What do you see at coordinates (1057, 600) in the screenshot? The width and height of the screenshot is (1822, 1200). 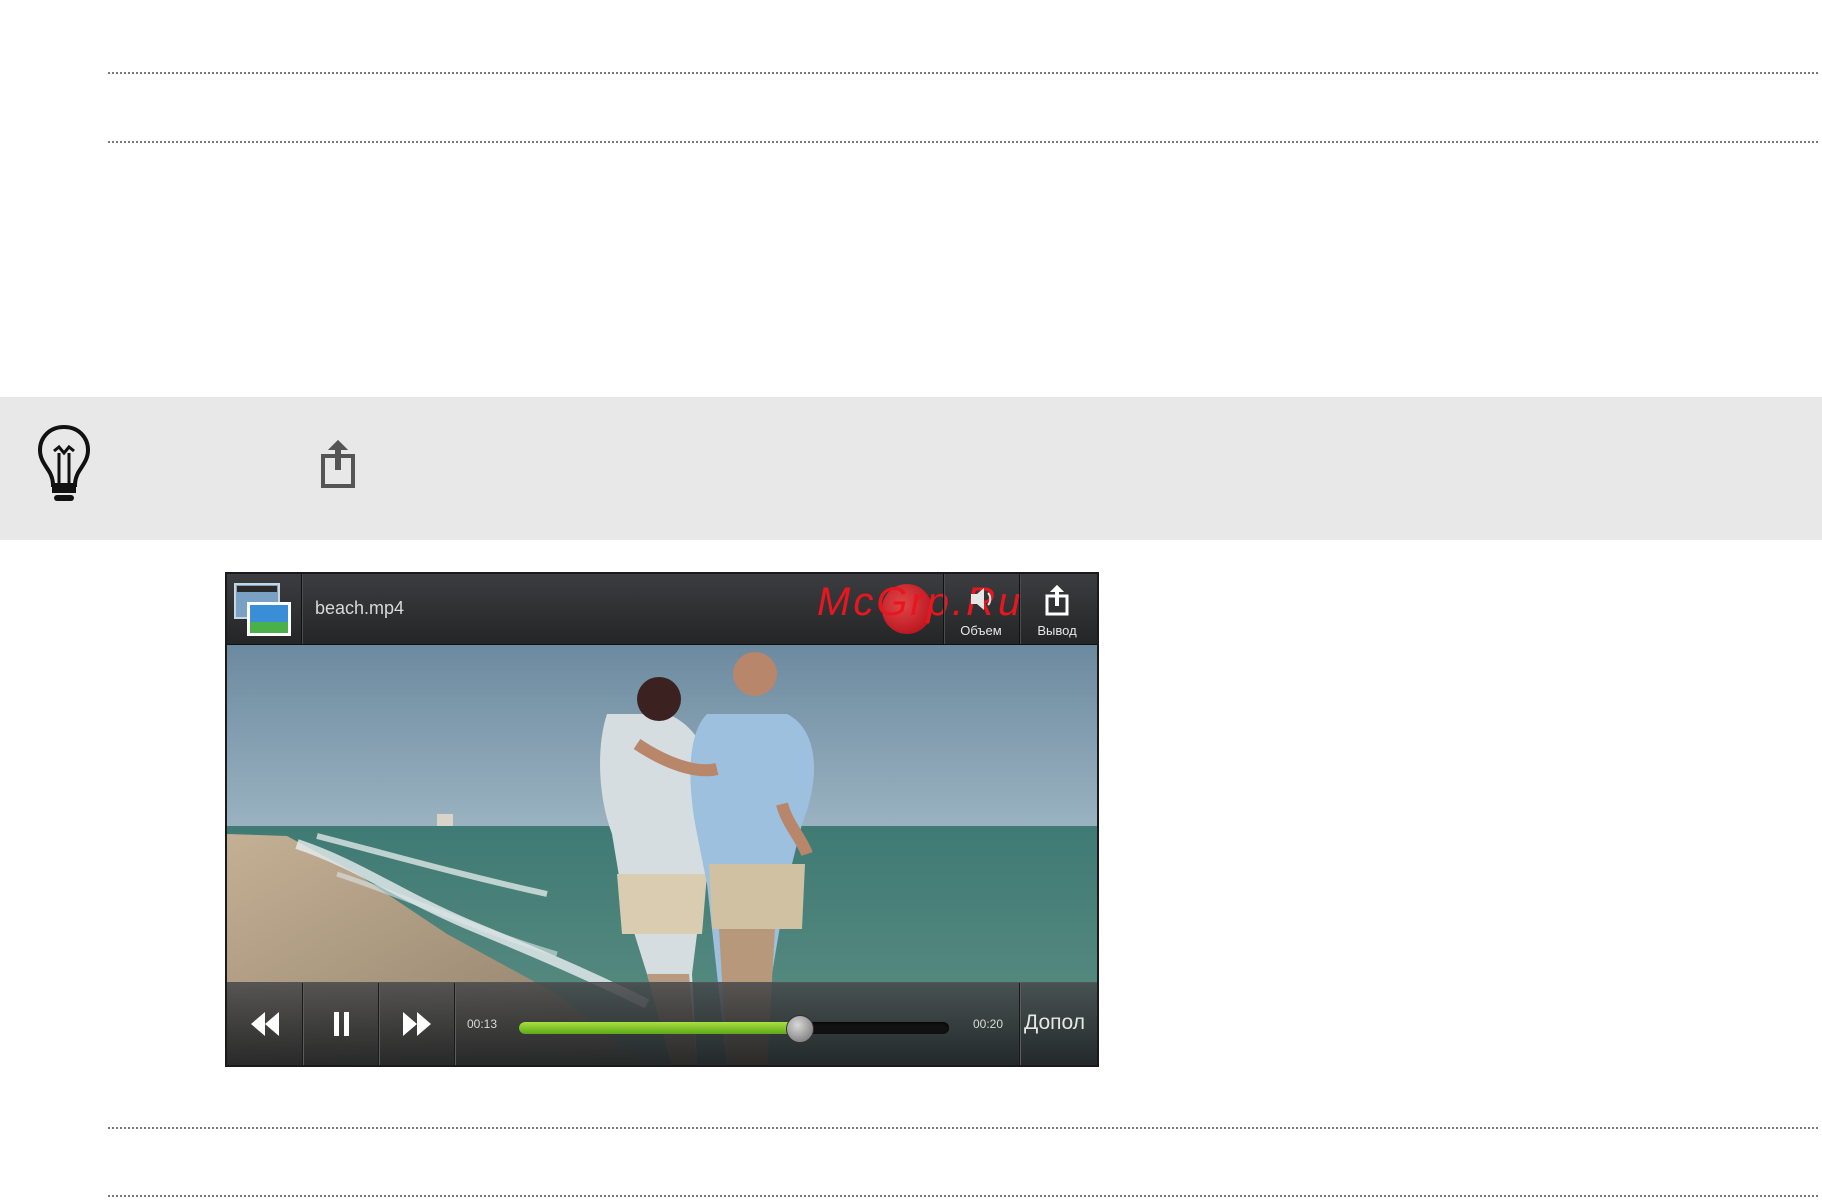 I see `share-output-icon` at bounding box center [1057, 600].